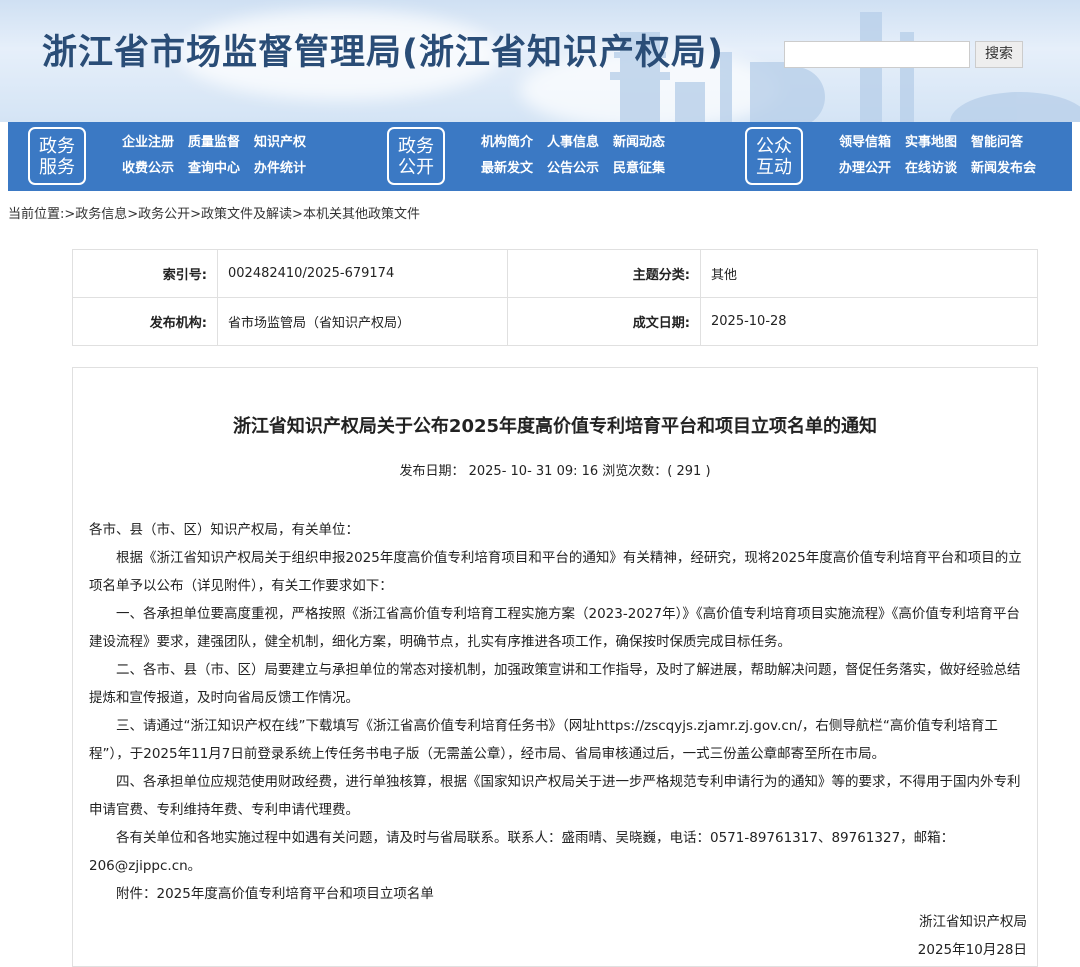 The height and width of the screenshot is (967, 1080). Describe the element at coordinates (865, 169) in the screenshot. I see `nav-link: 办理公开` at that location.